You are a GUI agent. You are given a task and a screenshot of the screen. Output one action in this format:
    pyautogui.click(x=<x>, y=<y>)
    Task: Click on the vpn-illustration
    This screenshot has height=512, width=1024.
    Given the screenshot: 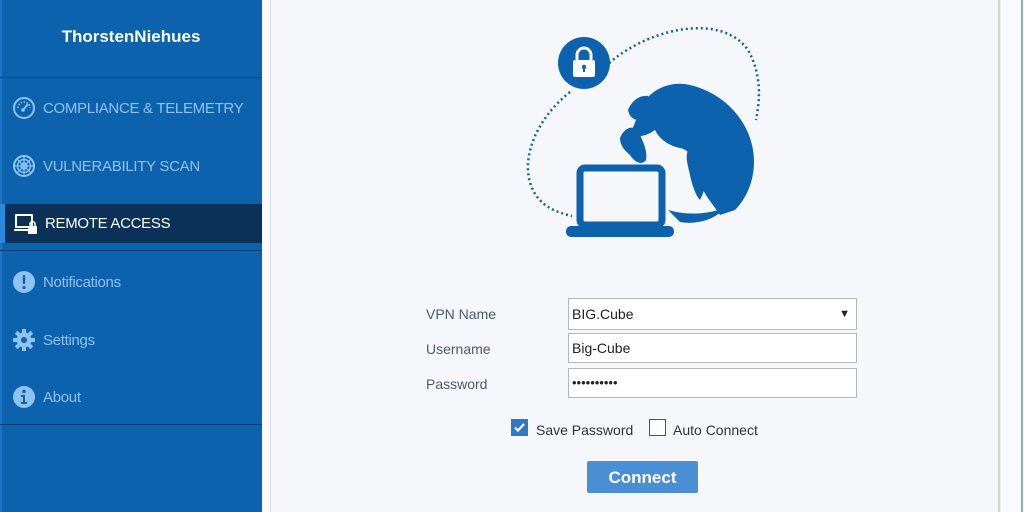 What is the action you would take?
    pyautogui.click(x=645, y=127)
    